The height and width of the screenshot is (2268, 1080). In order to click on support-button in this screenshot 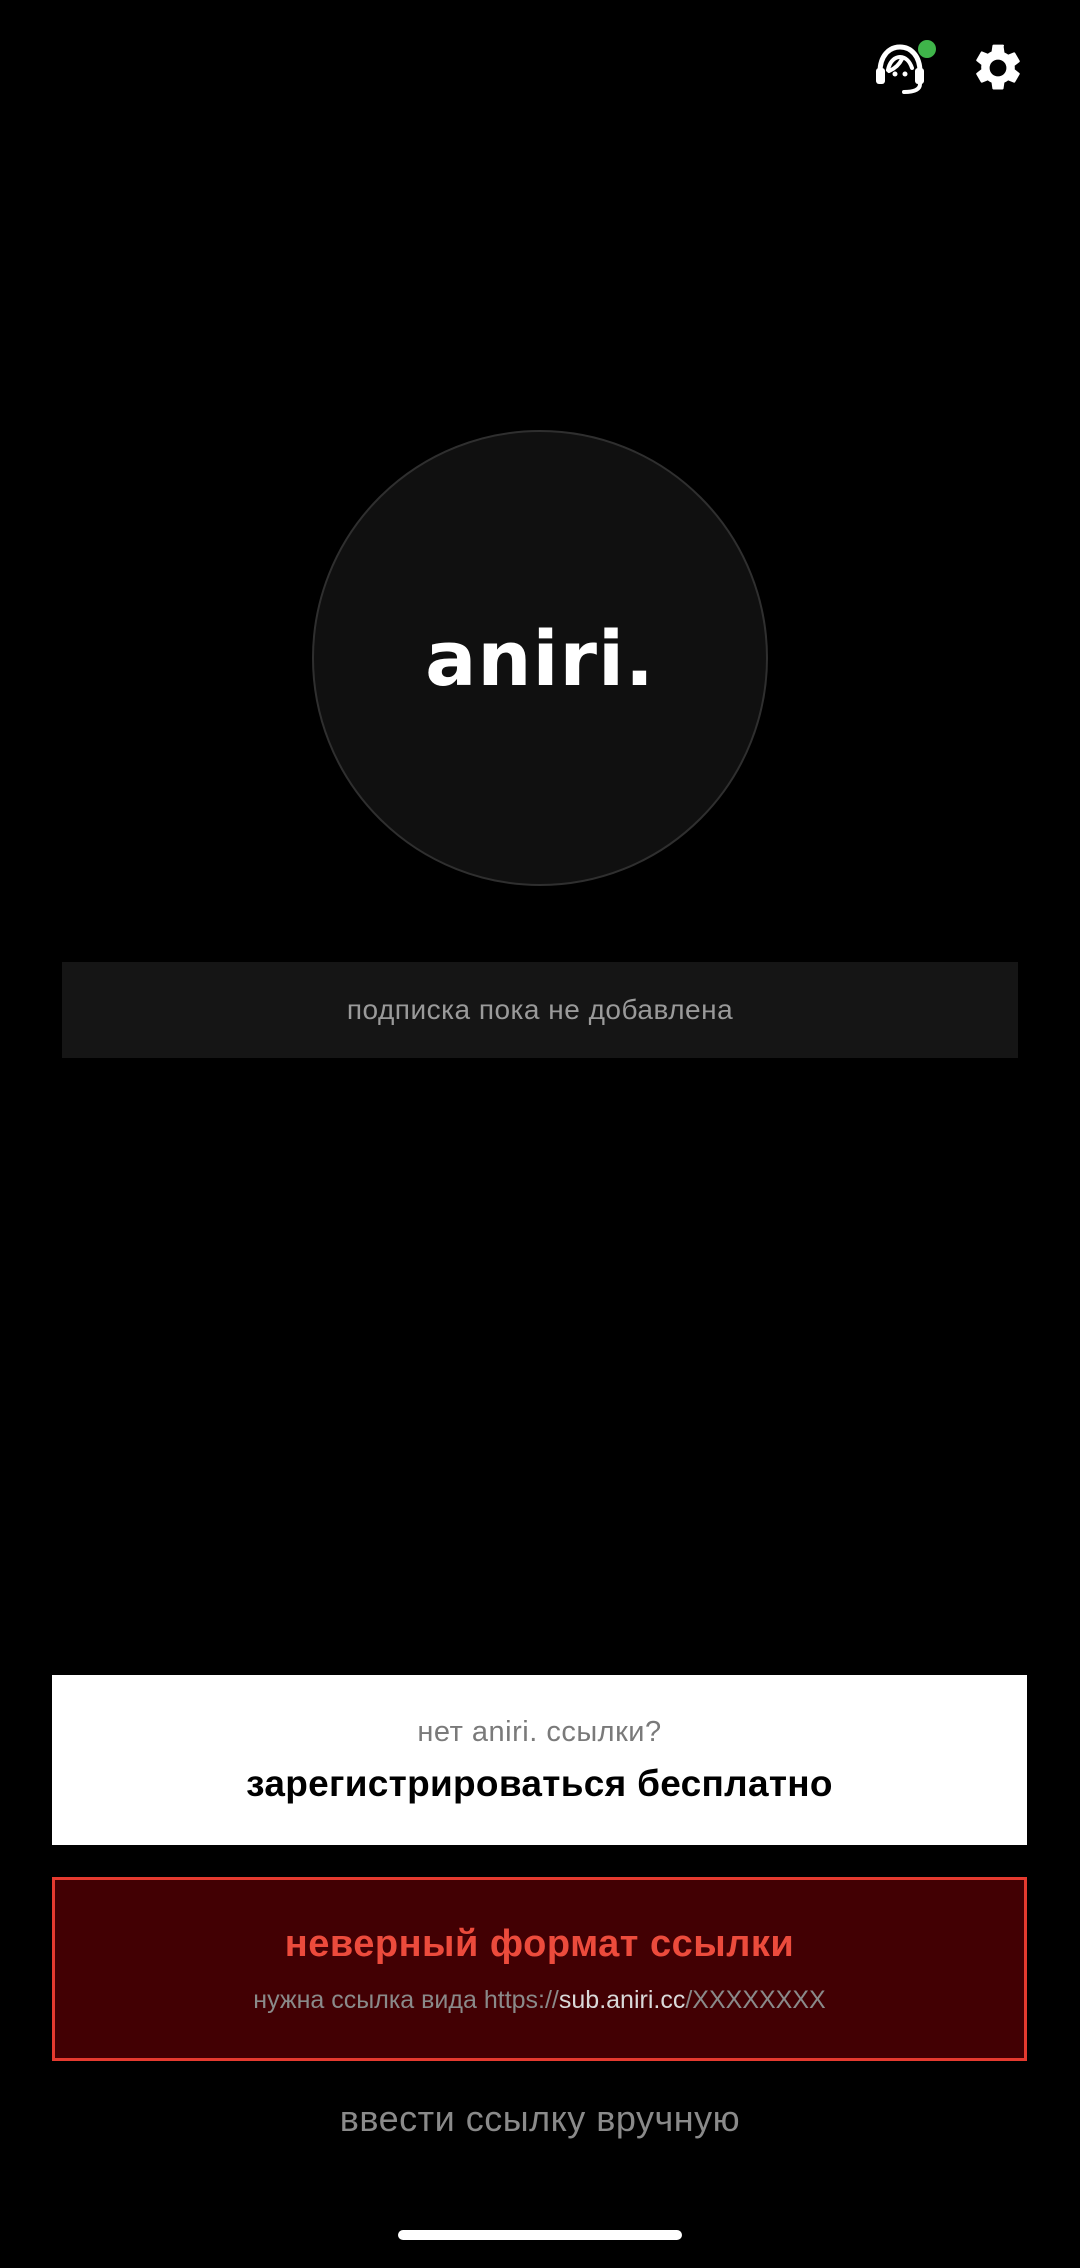, I will do `click(903, 70)`.